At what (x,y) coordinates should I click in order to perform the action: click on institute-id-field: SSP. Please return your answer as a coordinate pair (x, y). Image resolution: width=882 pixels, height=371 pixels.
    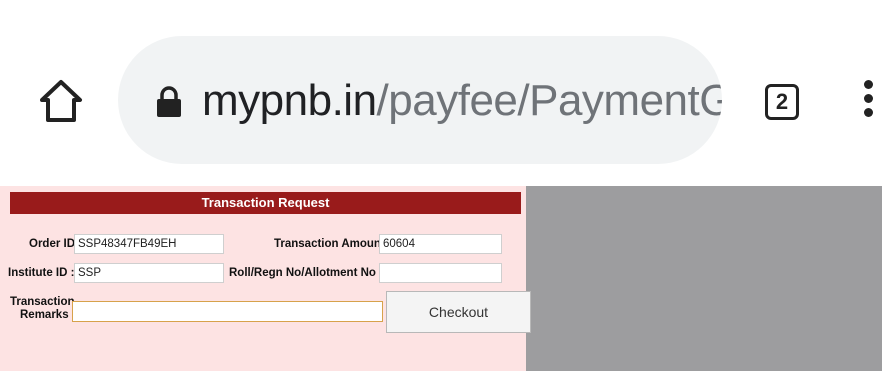
    Looking at the image, I should click on (149, 273).